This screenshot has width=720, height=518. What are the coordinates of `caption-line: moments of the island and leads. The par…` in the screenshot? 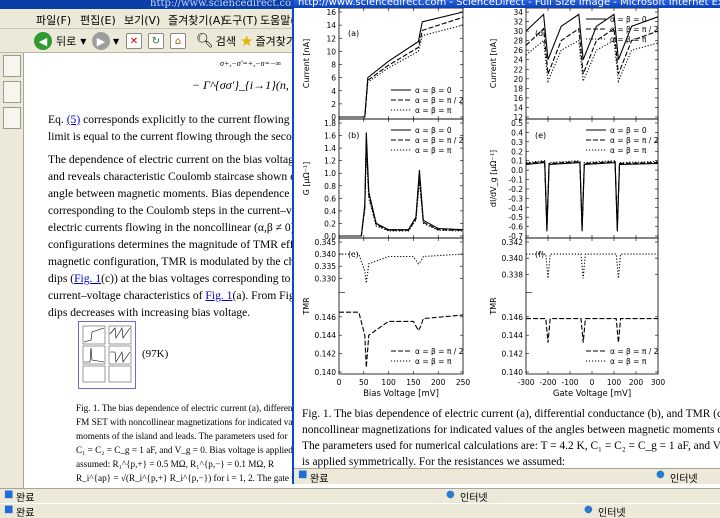 It's located at (182, 436).